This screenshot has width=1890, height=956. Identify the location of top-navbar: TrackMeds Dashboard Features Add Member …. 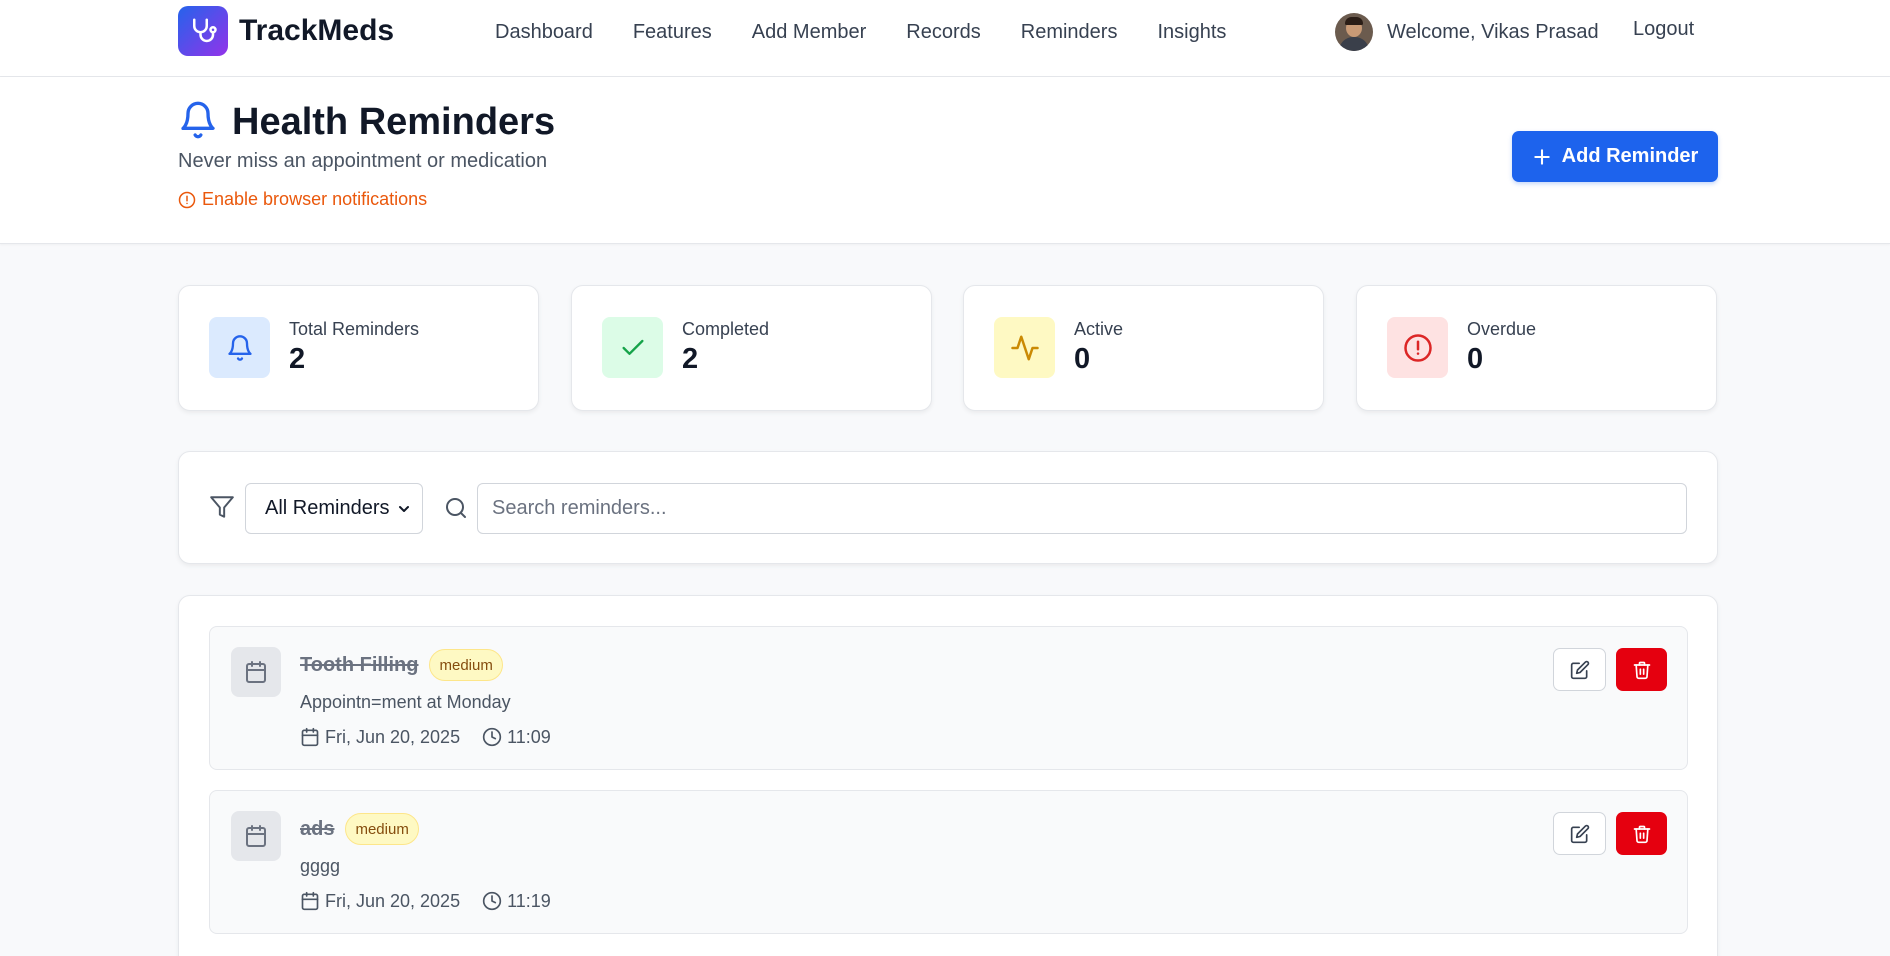
(945, 38).